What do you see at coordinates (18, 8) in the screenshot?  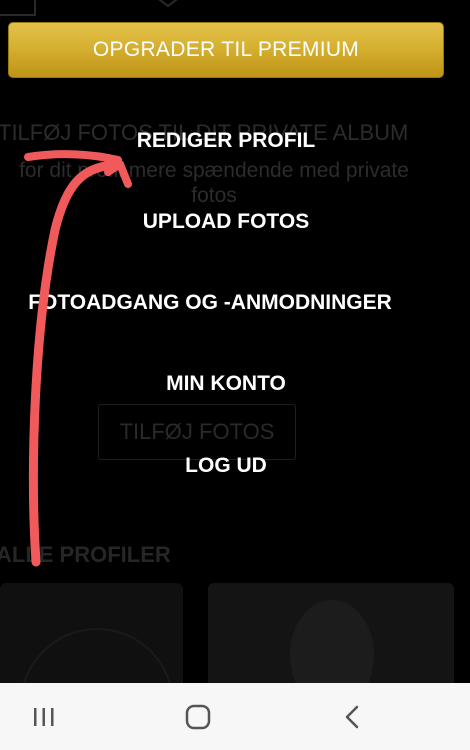 I see `menu-icon` at bounding box center [18, 8].